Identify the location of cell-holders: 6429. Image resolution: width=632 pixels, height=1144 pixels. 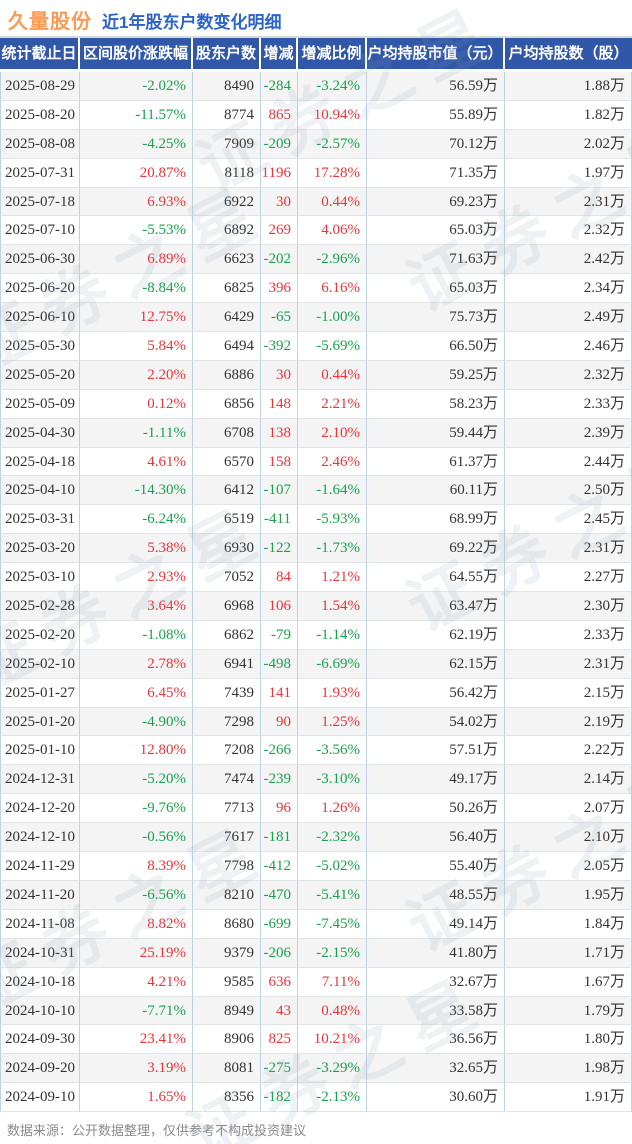
(227, 318).